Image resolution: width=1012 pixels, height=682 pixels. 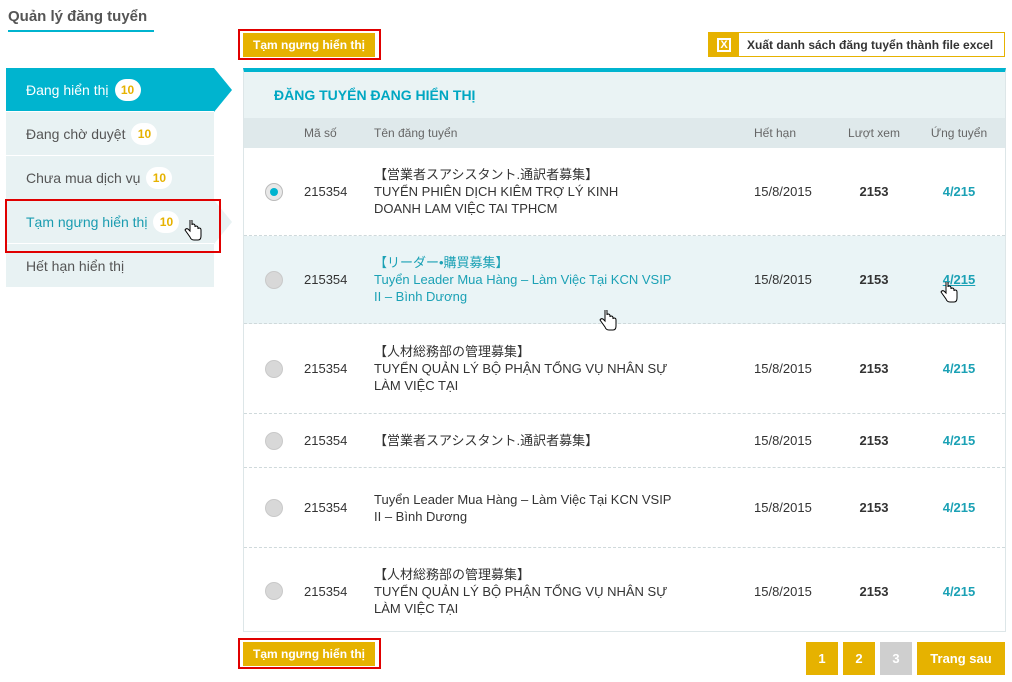 What do you see at coordinates (83, 177) in the screenshot?
I see `sidebar-item-label: Chưa mua dịch vụ` at bounding box center [83, 177].